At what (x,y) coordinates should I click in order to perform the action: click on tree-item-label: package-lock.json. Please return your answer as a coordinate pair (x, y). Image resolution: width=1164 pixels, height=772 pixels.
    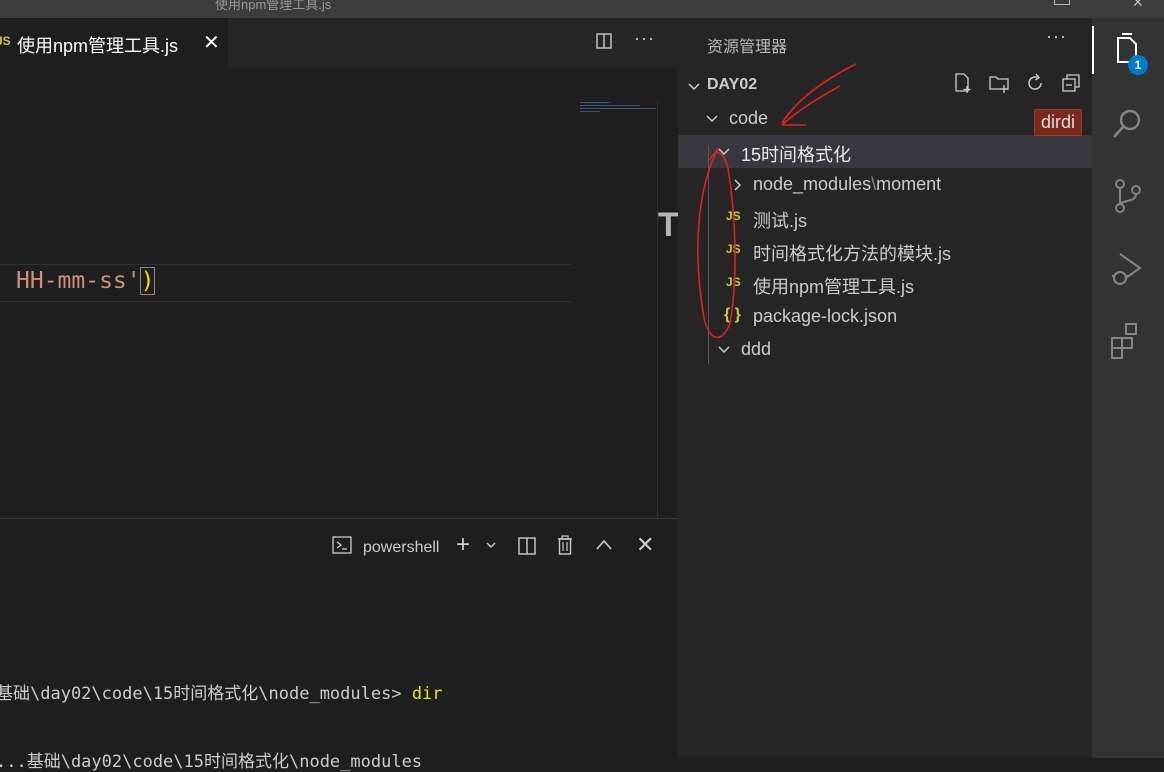
    Looking at the image, I should click on (825, 316).